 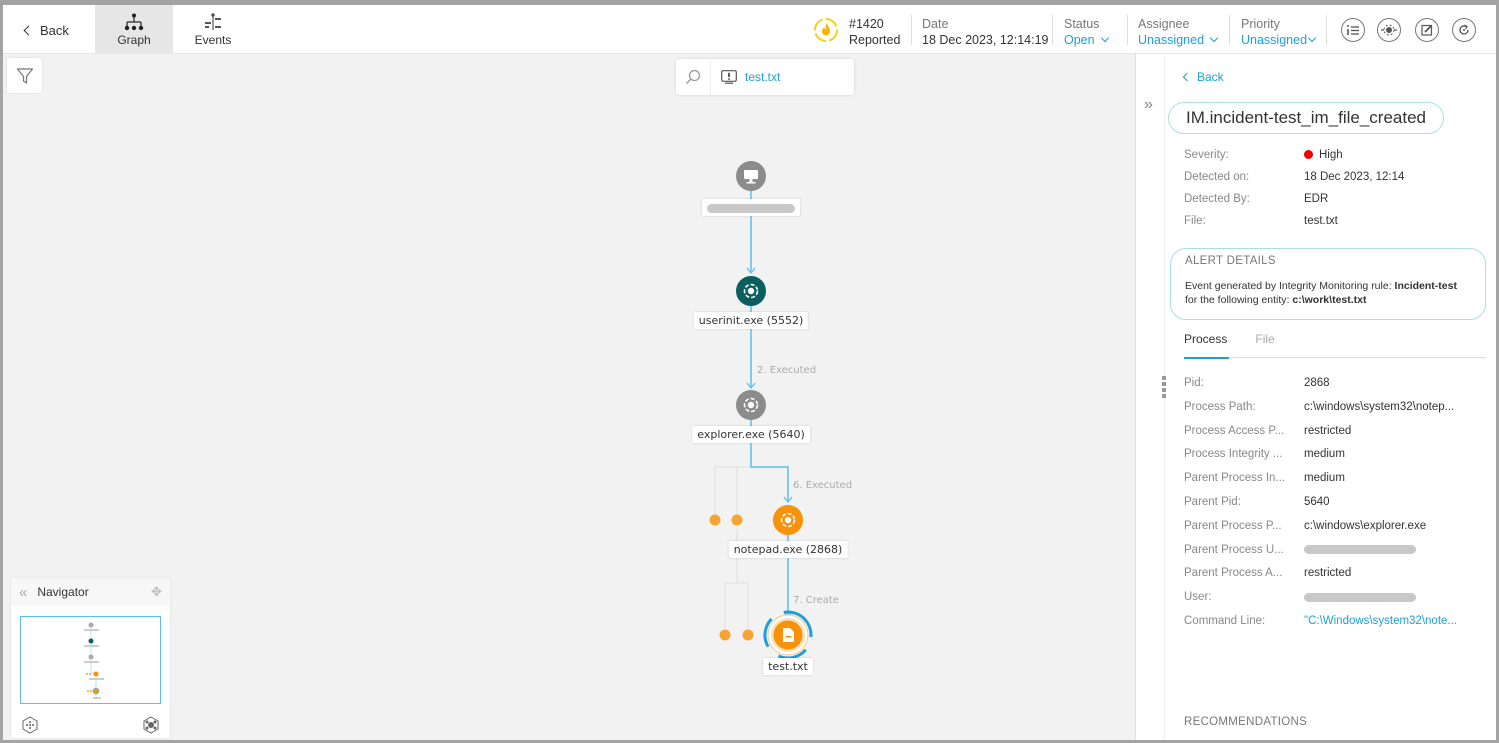 I want to click on tab-process: Process, so click(x=1207, y=344).